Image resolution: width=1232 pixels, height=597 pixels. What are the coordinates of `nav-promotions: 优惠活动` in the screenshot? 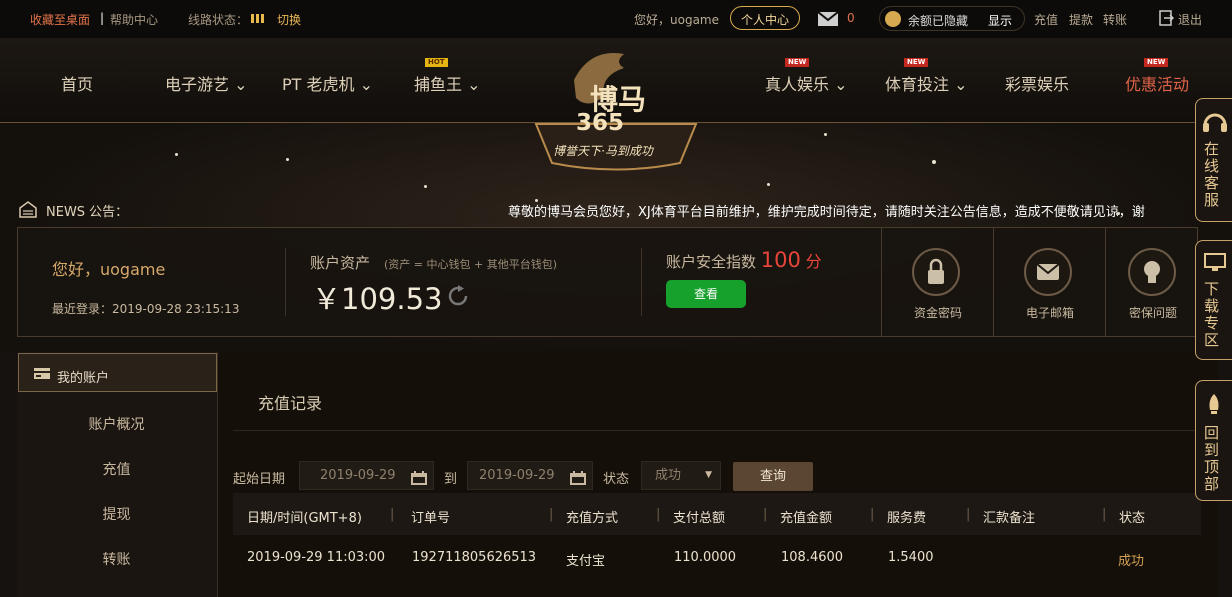 It's located at (1157, 83).